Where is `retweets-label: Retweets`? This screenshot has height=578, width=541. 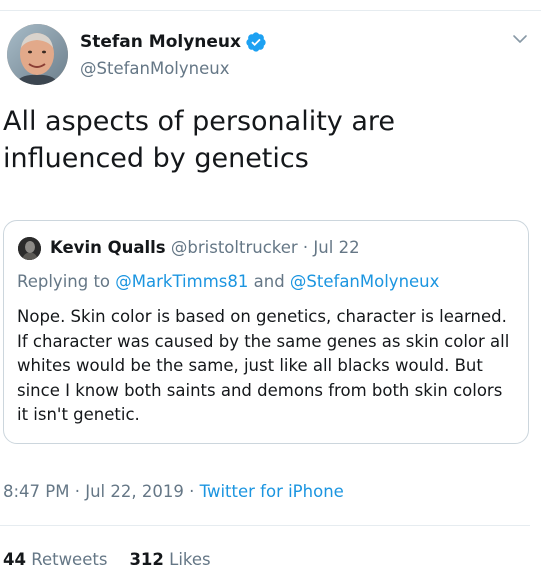 retweets-label: Retweets is located at coordinates (69, 559).